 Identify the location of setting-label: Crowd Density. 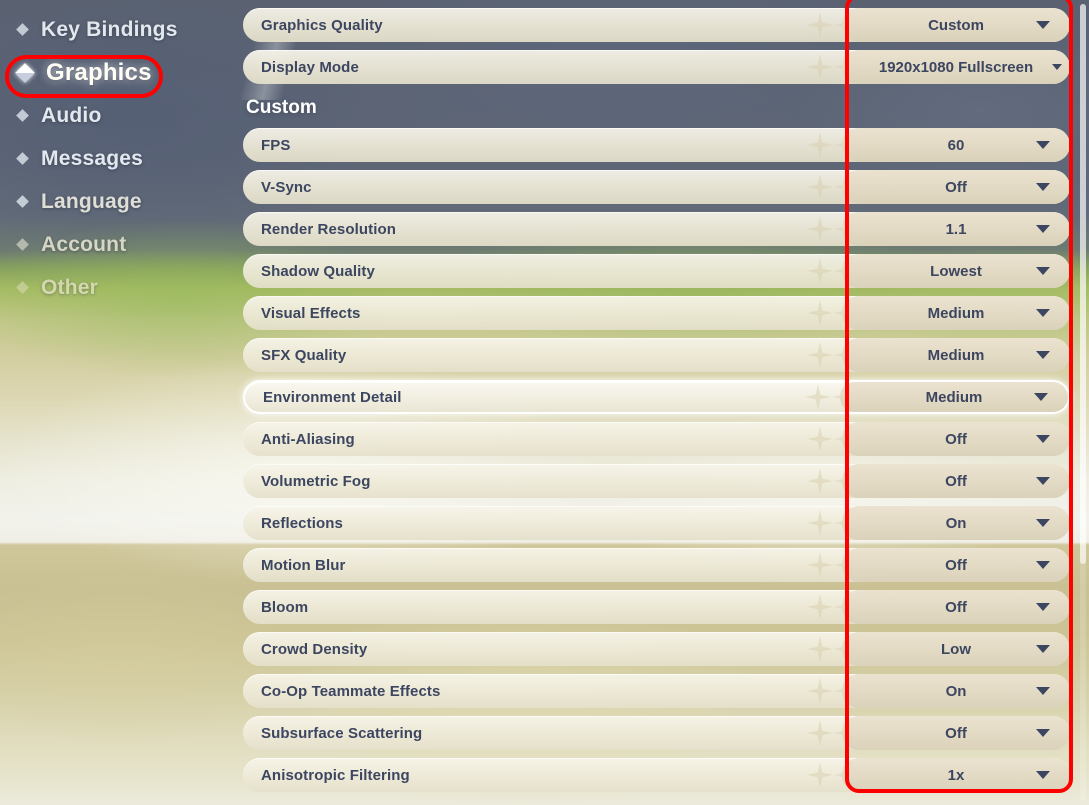
(314, 649).